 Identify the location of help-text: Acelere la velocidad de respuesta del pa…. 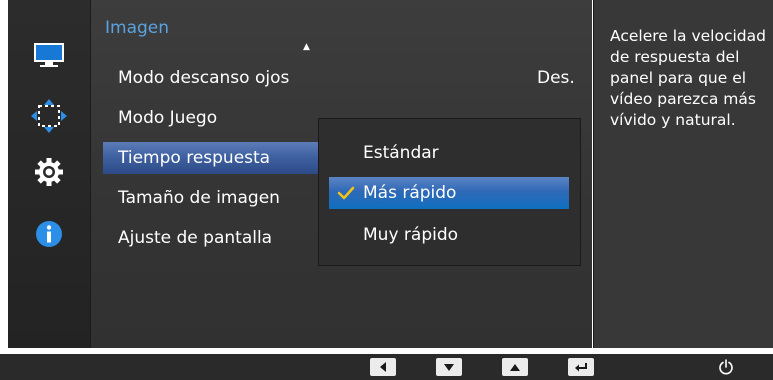
(688, 78).